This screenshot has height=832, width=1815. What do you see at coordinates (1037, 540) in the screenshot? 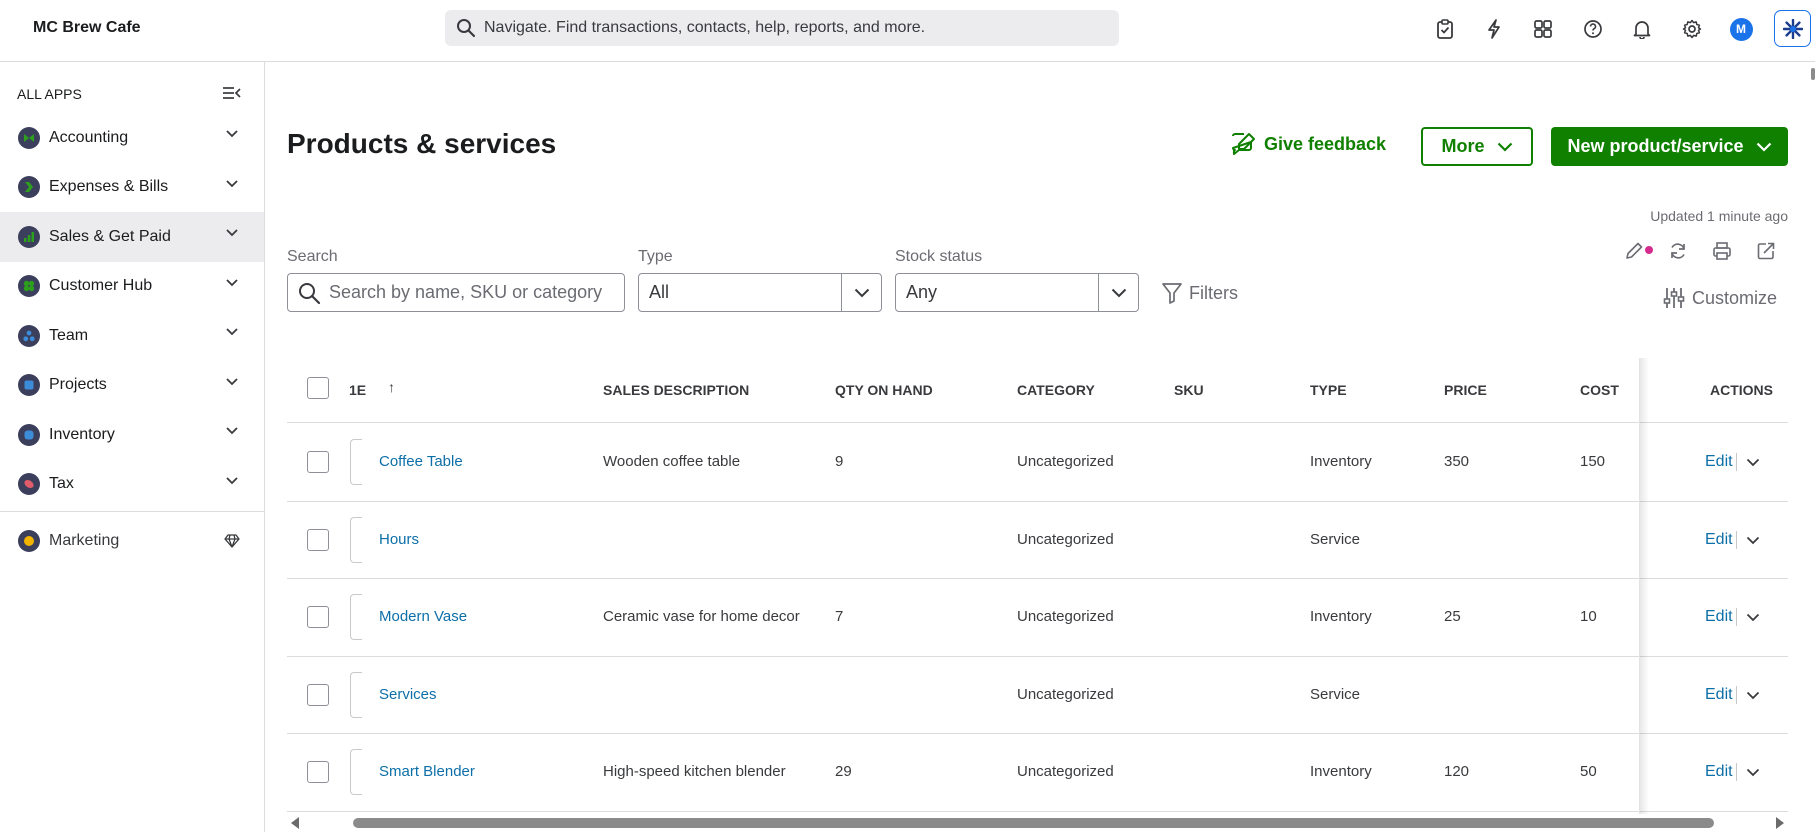
I see `table-row: Hours Uncategorized Service Edit` at bounding box center [1037, 540].